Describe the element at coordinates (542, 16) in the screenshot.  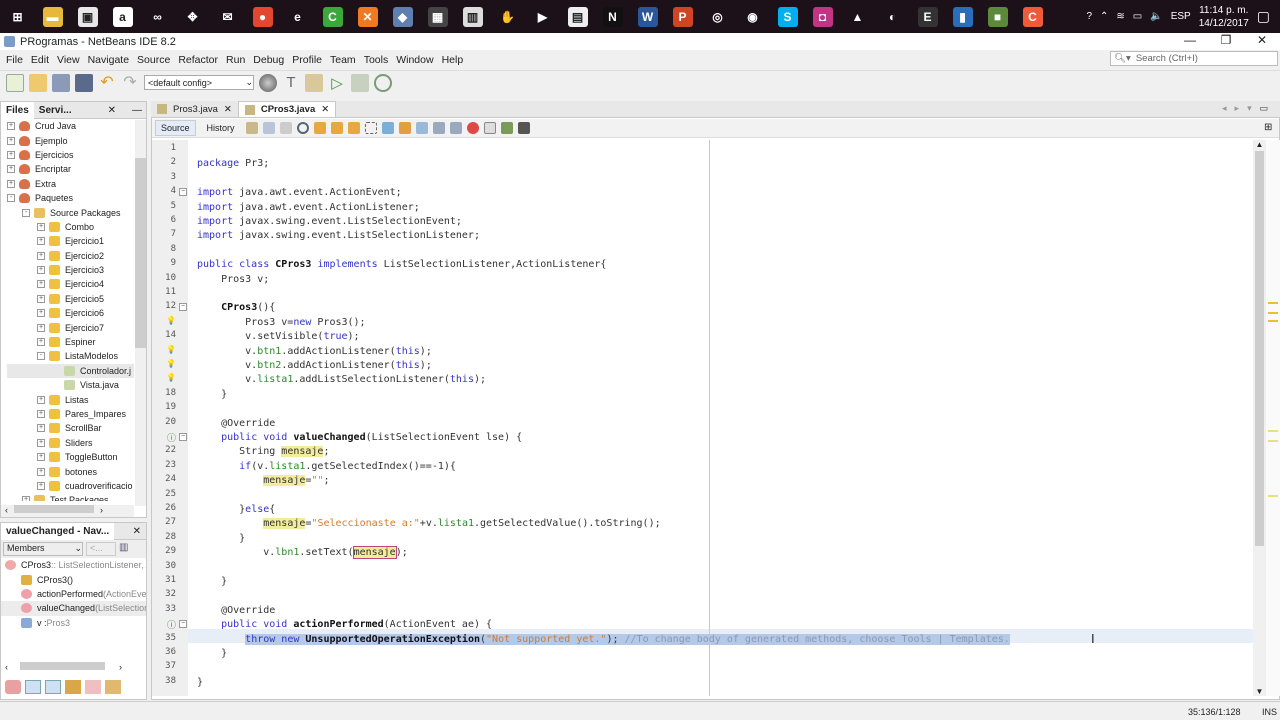
I see `media-player-icon: ▶` at that location.